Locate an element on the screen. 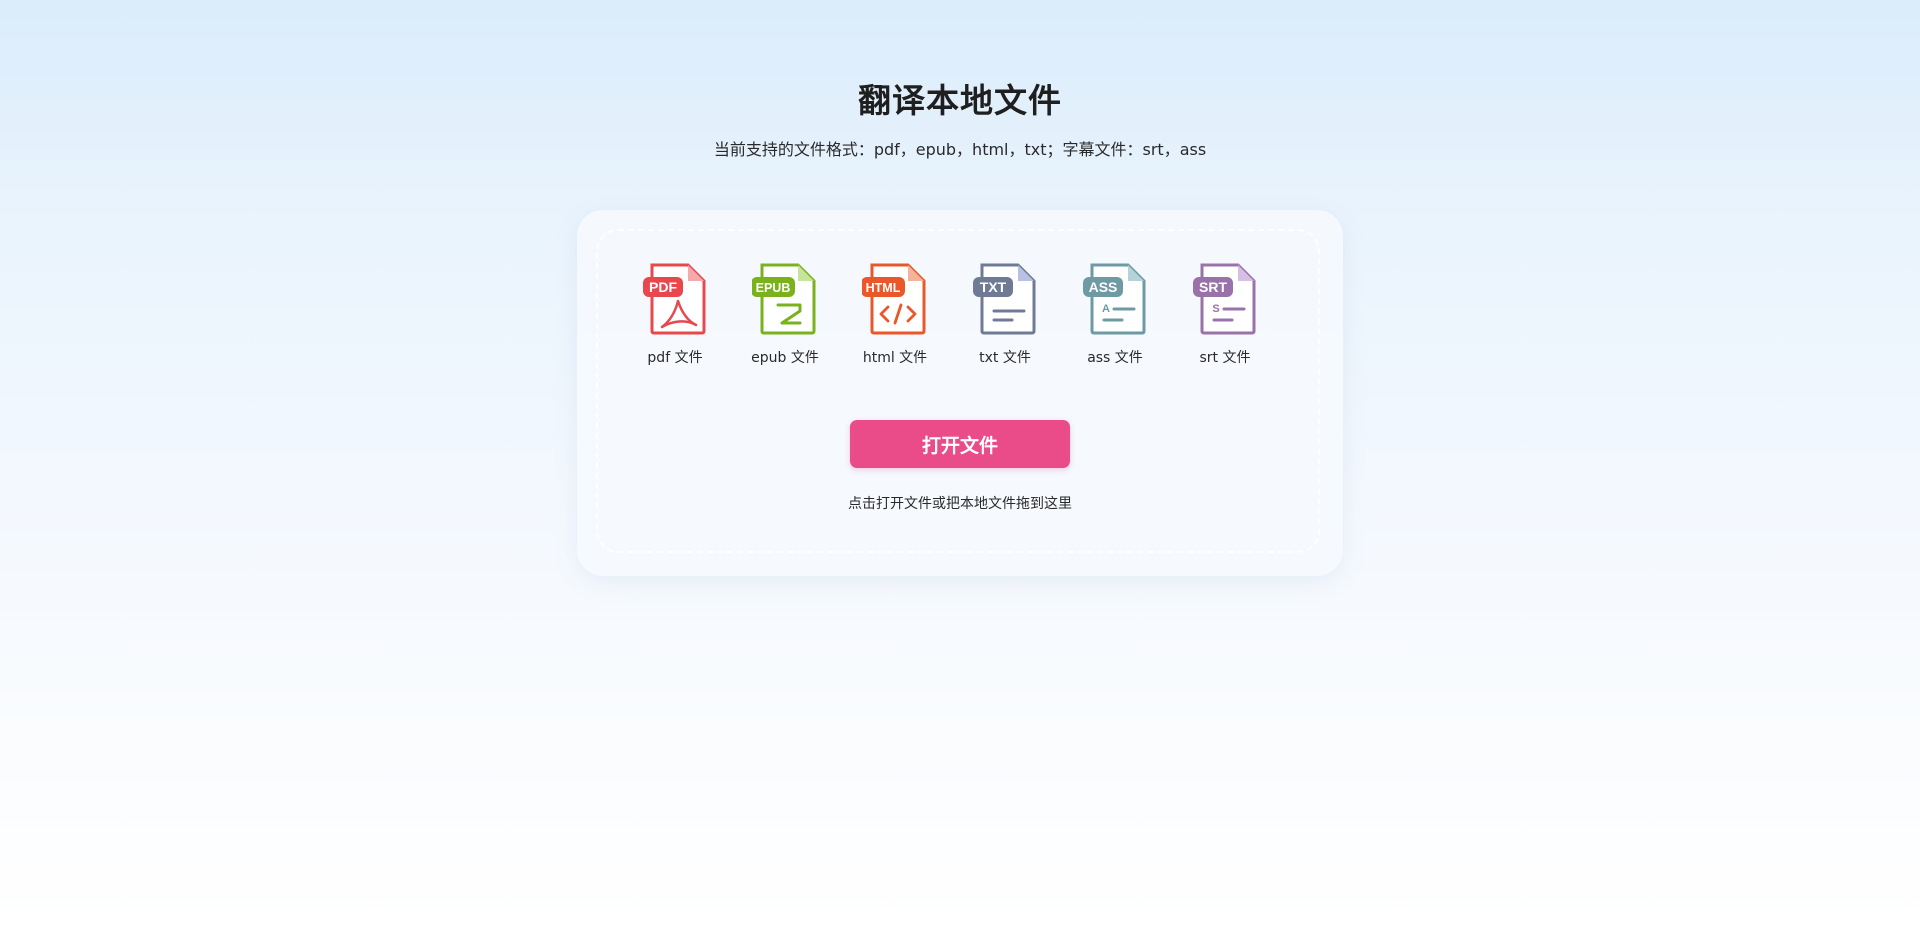 This screenshot has width=1920, height=927. ass-file-icon: ASS A is located at coordinates (1114, 299).